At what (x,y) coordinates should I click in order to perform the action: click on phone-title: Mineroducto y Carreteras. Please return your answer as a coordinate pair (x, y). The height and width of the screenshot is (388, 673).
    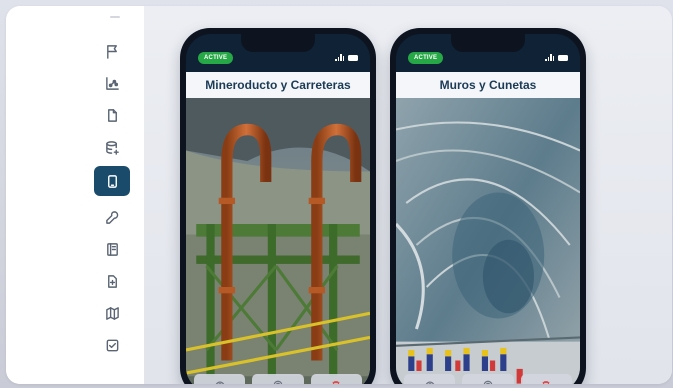
    Looking at the image, I should click on (278, 85).